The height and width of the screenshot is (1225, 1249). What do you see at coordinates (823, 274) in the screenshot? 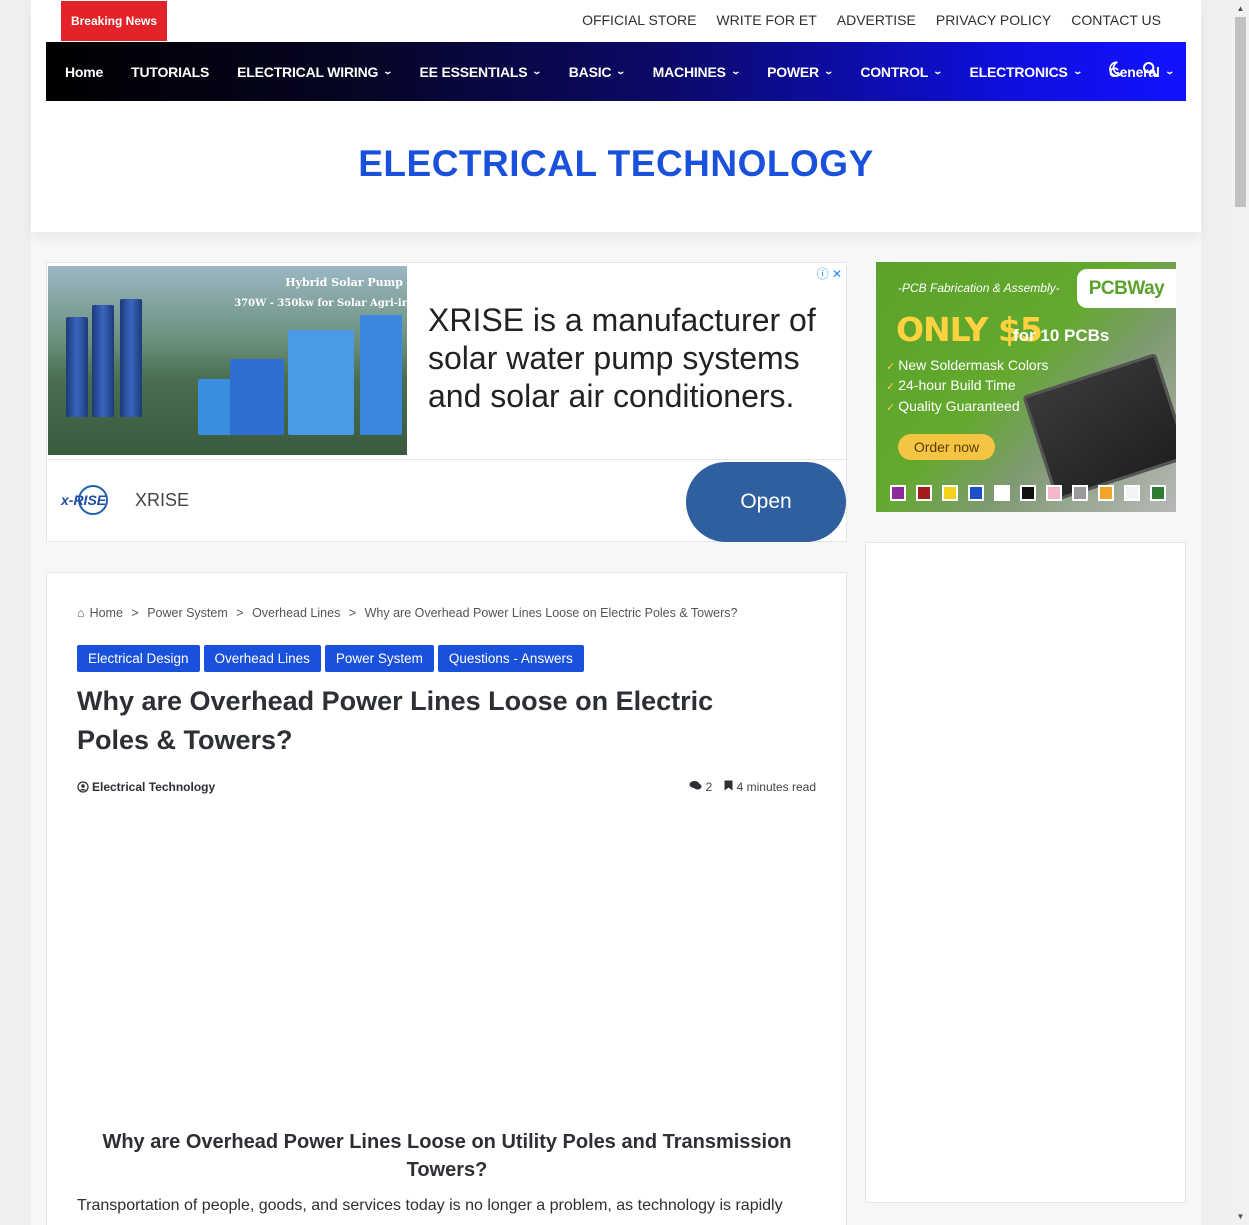
I see `info-icon: ⓘ` at bounding box center [823, 274].